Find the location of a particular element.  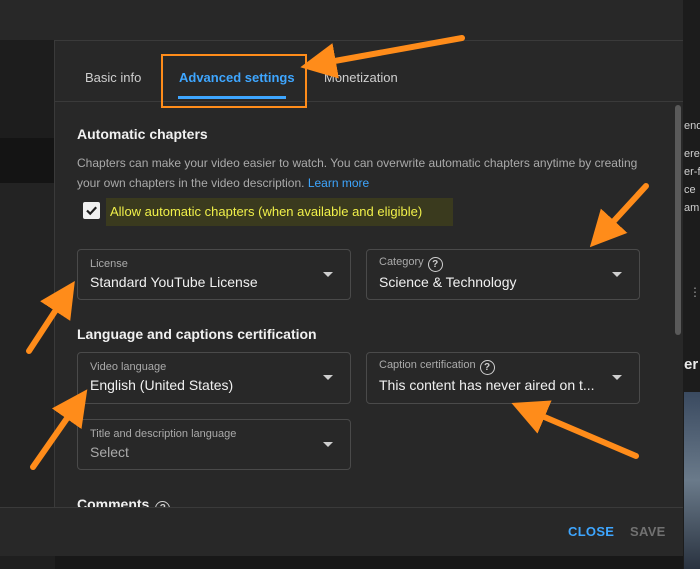

arrow-to-license is located at coordinates (50, 317).